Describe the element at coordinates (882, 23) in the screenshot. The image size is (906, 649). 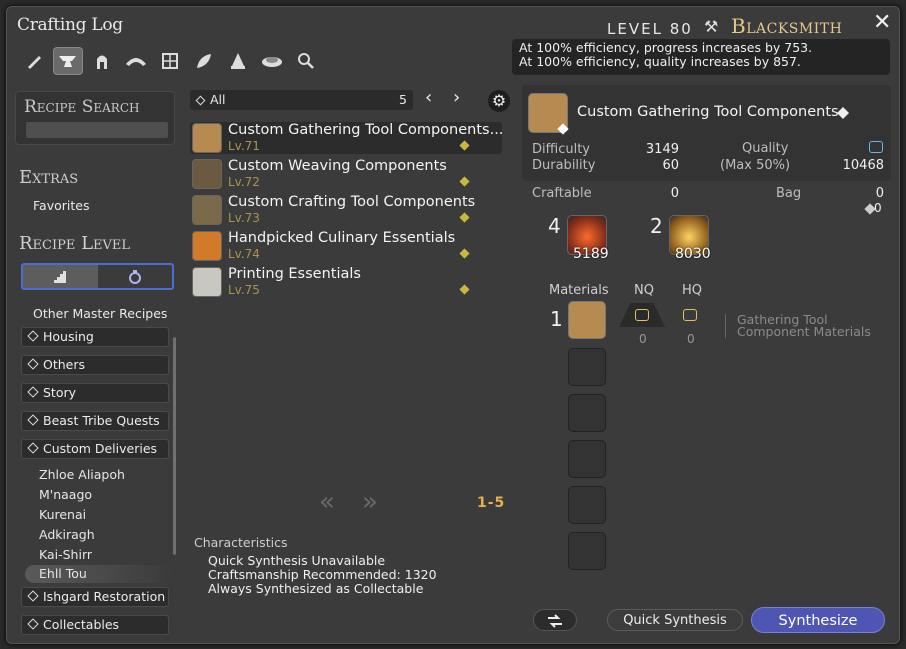
I see `close-icon: ✕` at that location.